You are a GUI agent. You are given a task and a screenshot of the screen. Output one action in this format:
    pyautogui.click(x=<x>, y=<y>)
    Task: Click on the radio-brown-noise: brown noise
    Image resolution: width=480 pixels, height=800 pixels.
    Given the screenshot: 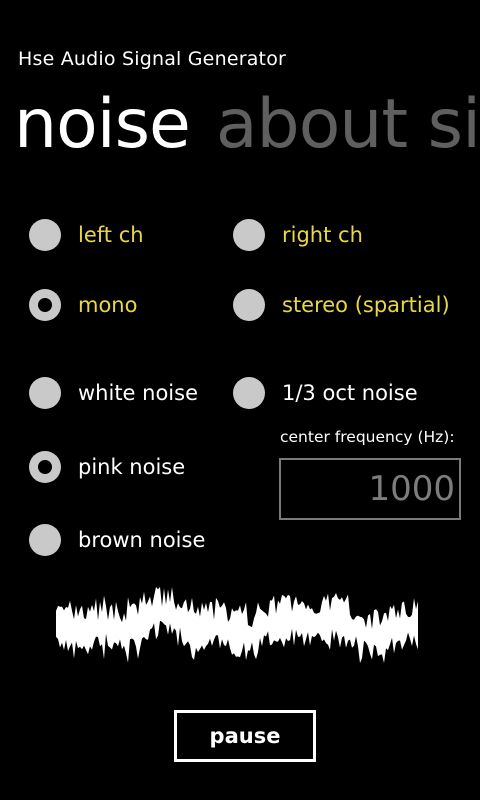 What is the action you would take?
    pyautogui.click(x=117, y=540)
    